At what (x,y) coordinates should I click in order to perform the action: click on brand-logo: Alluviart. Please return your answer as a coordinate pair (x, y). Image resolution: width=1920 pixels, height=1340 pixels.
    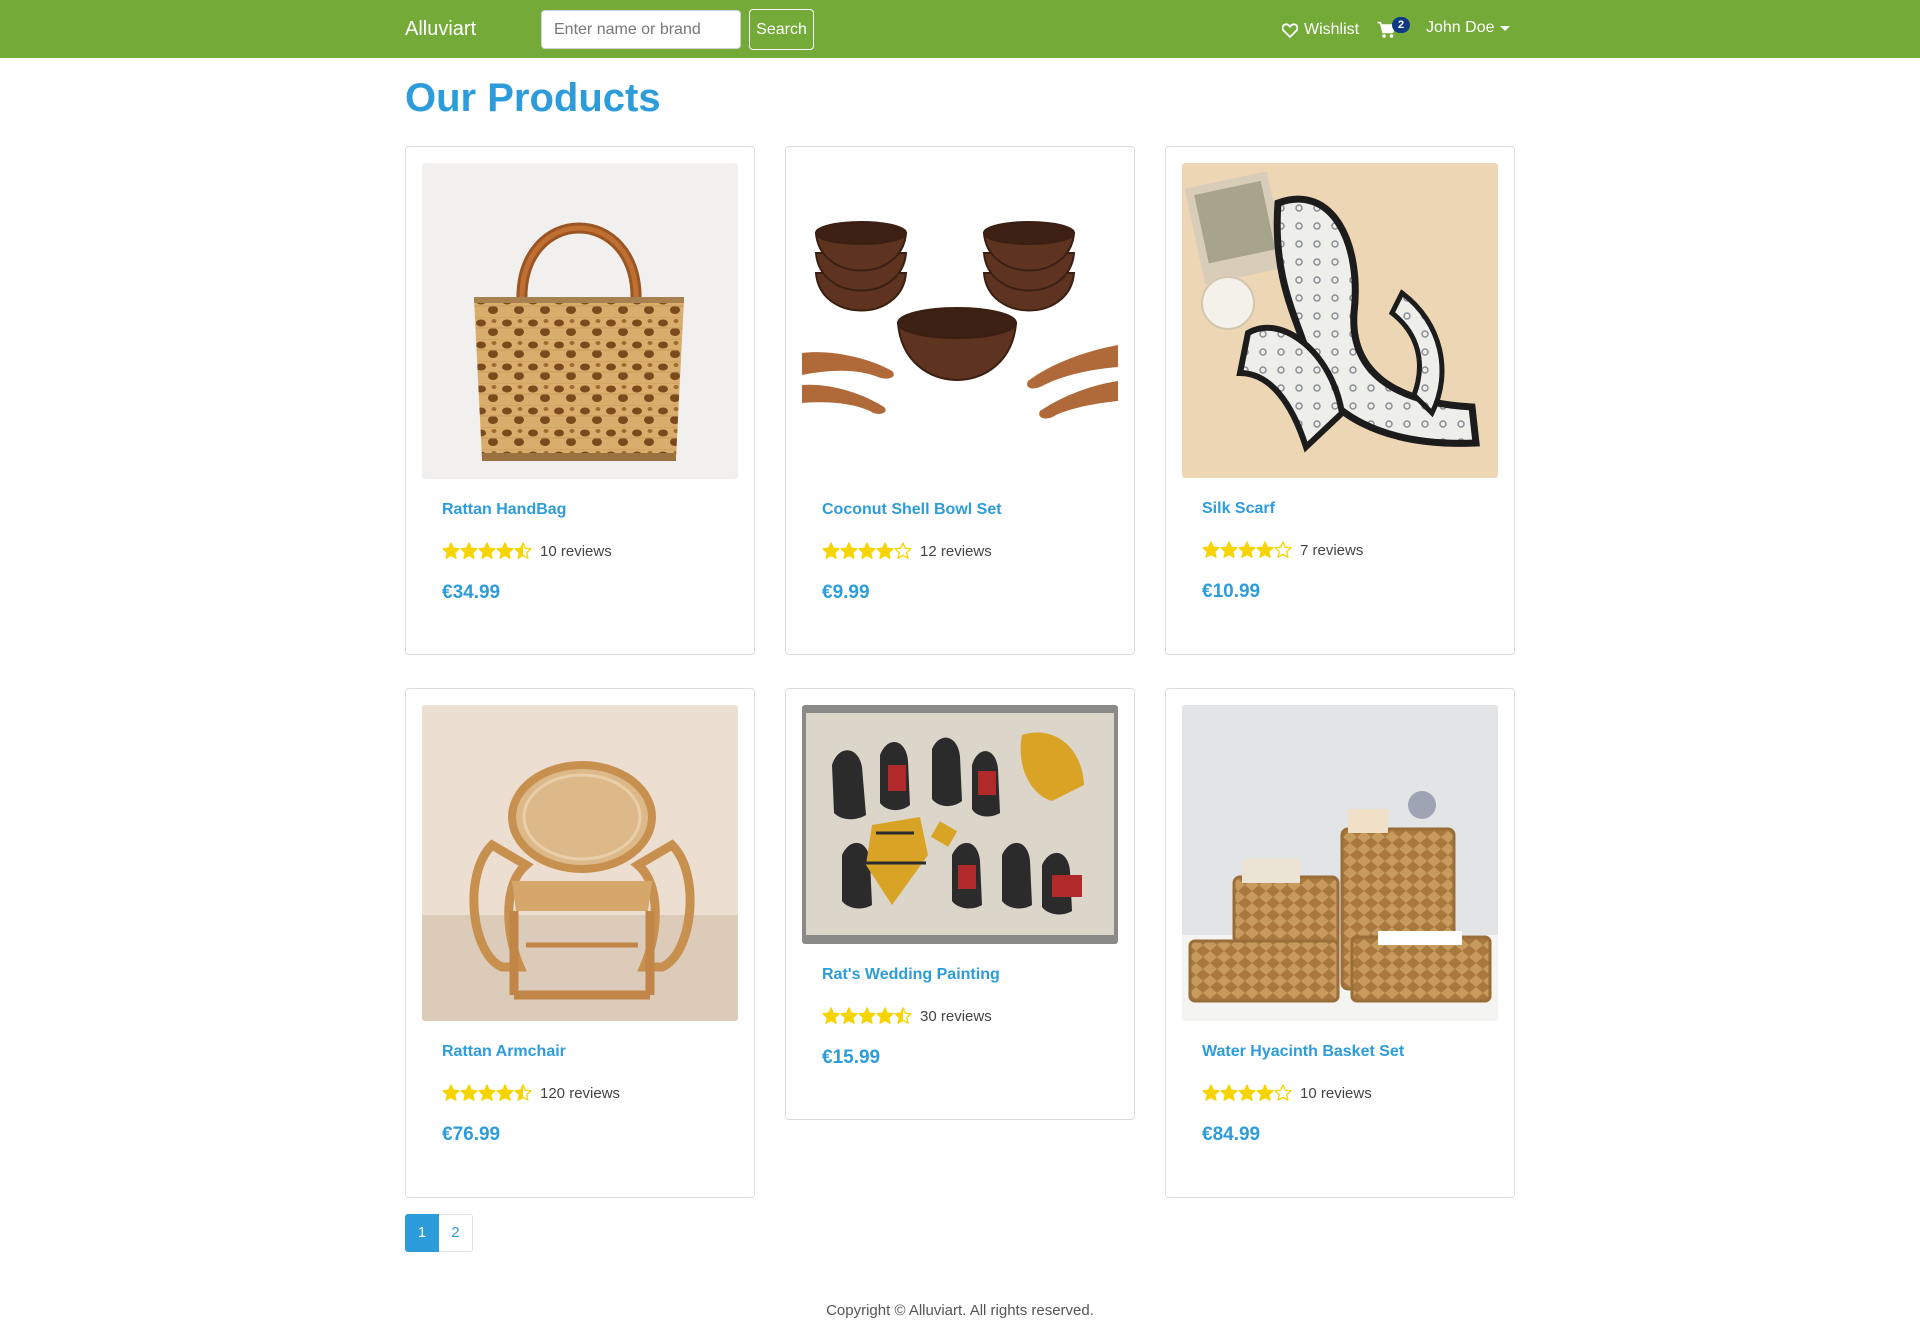
    Looking at the image, I should click on (440, 29).